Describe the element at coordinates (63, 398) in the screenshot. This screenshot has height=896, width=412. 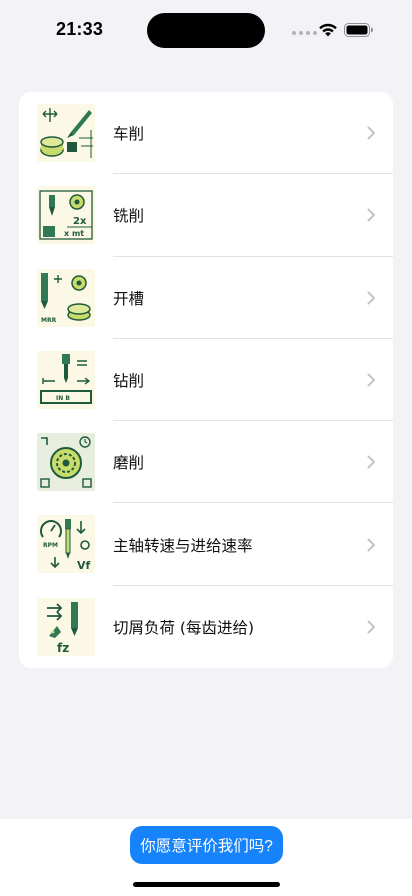
I see `drilling-caption: IN B` at that location.